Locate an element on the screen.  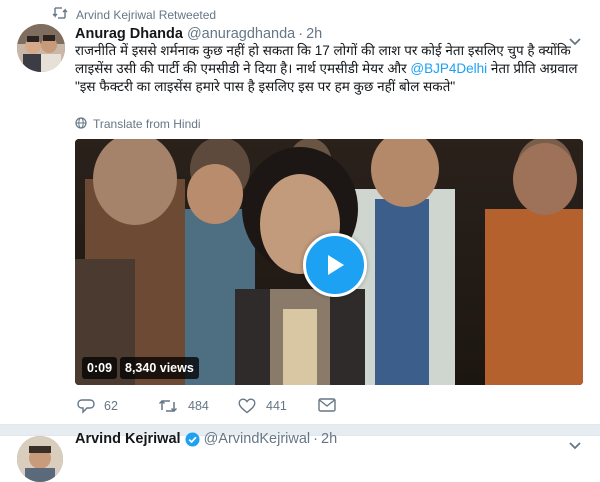
heart-icon is located at coordinates (247, 406).